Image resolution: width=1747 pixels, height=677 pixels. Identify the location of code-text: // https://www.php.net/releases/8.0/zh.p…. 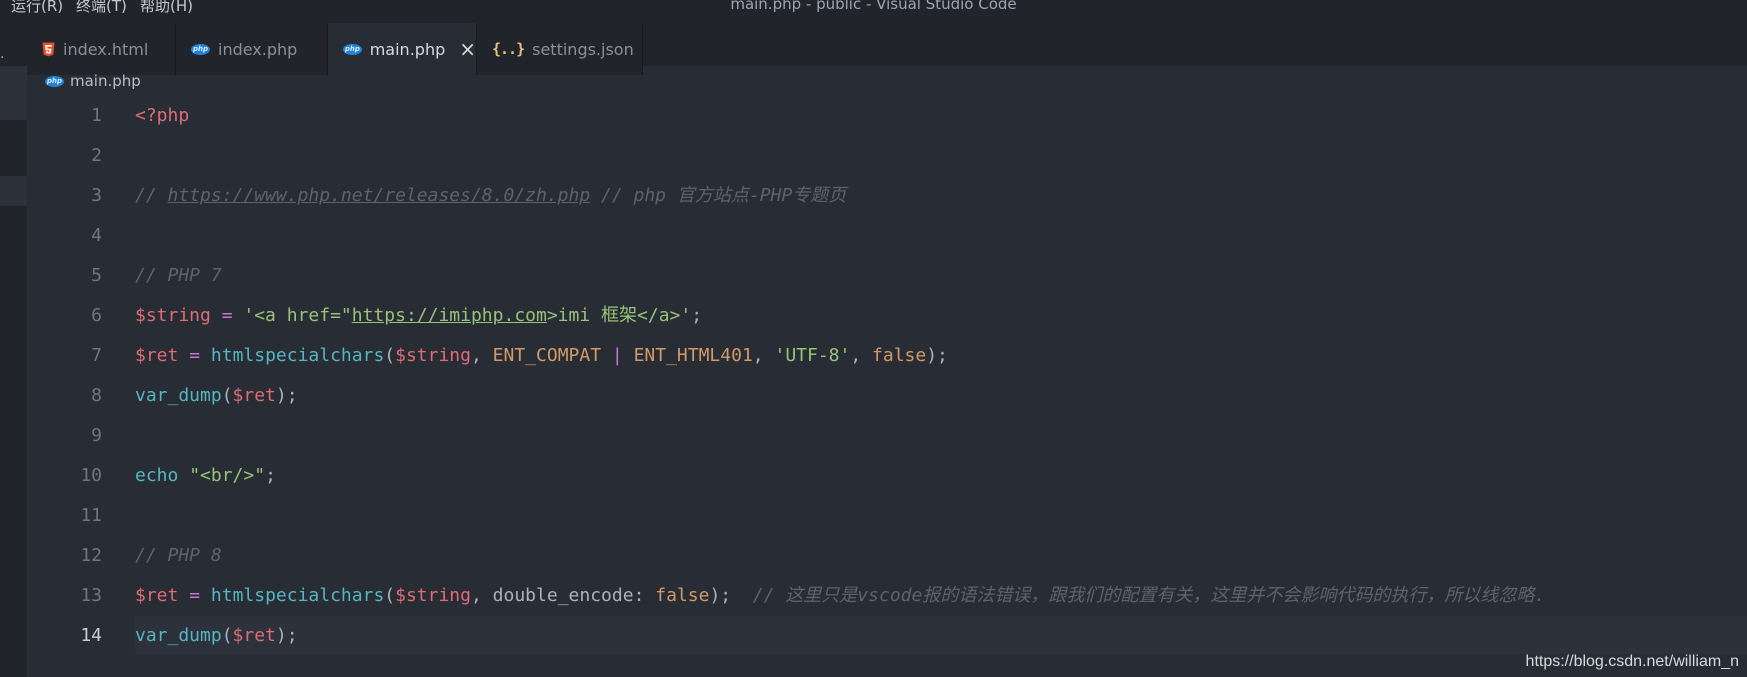
(490, 196).